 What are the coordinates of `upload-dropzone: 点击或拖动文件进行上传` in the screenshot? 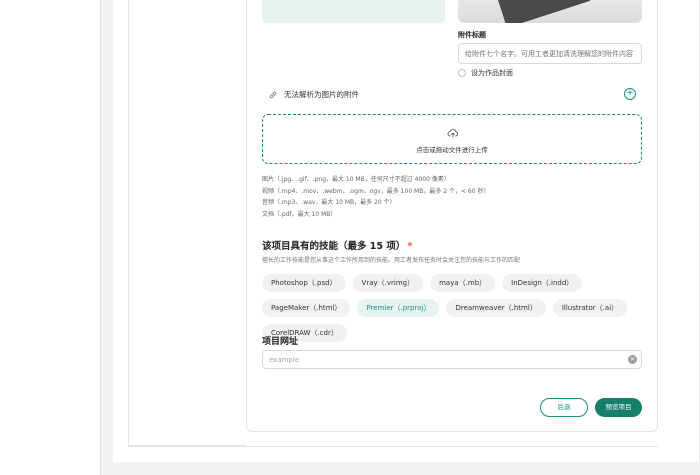 It's located at (452, 139).